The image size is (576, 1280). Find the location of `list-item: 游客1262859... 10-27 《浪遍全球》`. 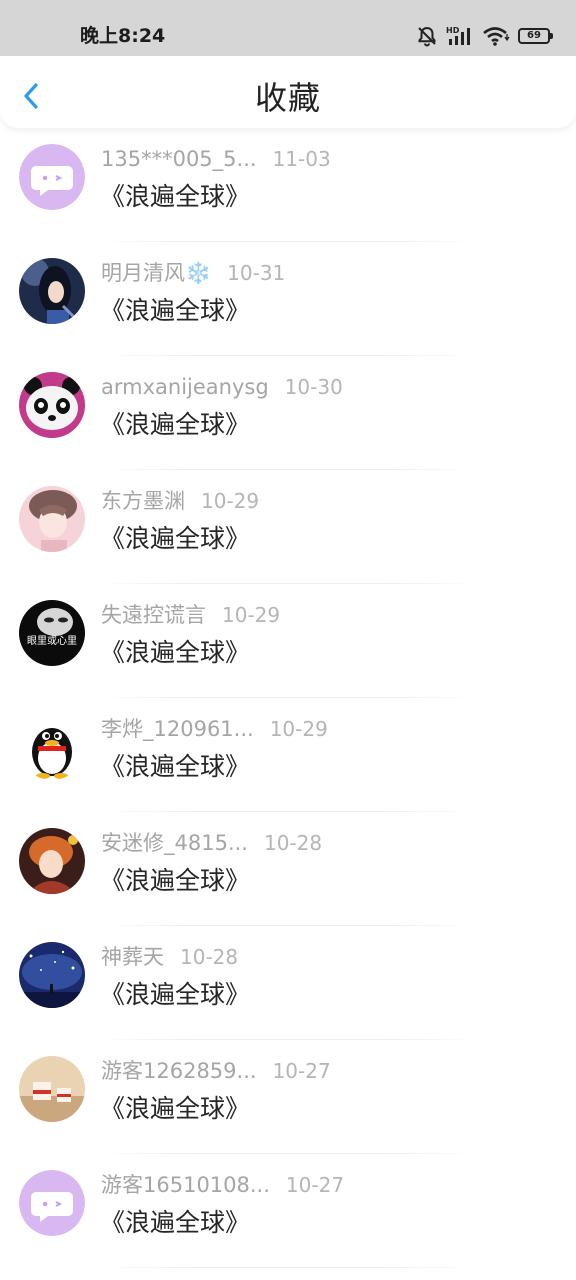

list-item: 游客1262859... 10-27 《浪遍全球》 is located at coordinates (288, 1097).